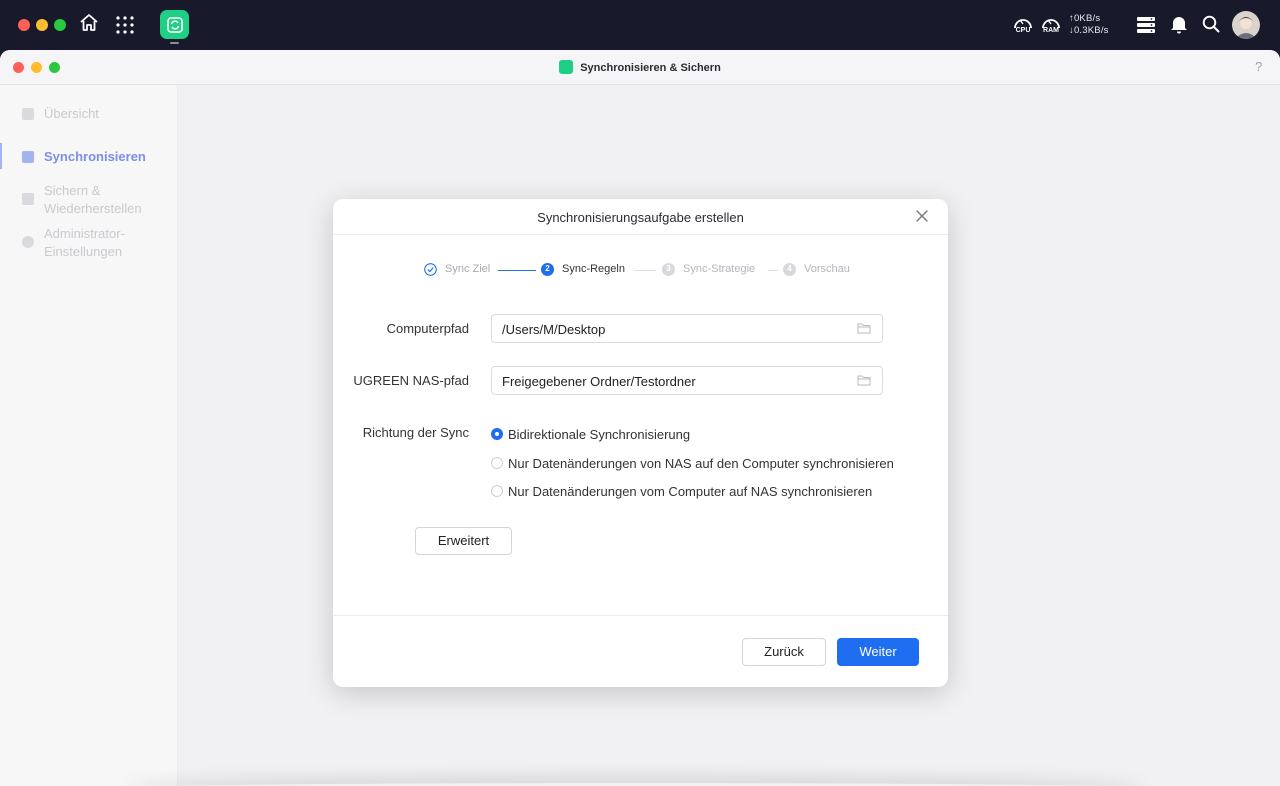 Image resolution: width=1280 pixels, height=786 pixels. I want to click on search-icon, so click(1211, 24).